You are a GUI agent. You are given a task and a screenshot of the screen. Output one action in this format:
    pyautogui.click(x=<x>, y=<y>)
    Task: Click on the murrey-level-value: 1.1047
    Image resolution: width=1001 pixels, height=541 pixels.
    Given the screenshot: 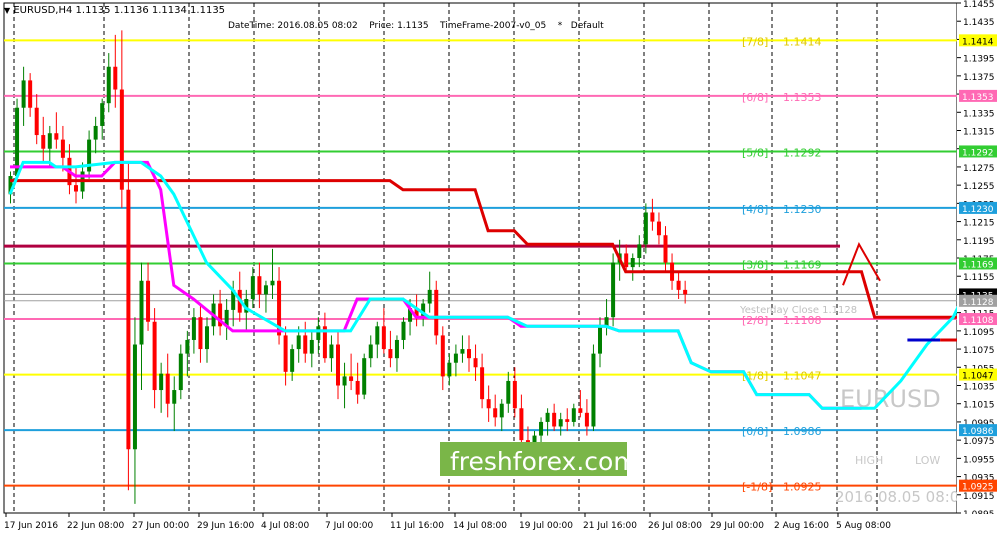 What is the action you would take?
    pyautogui.click(x=802, y=376)
    